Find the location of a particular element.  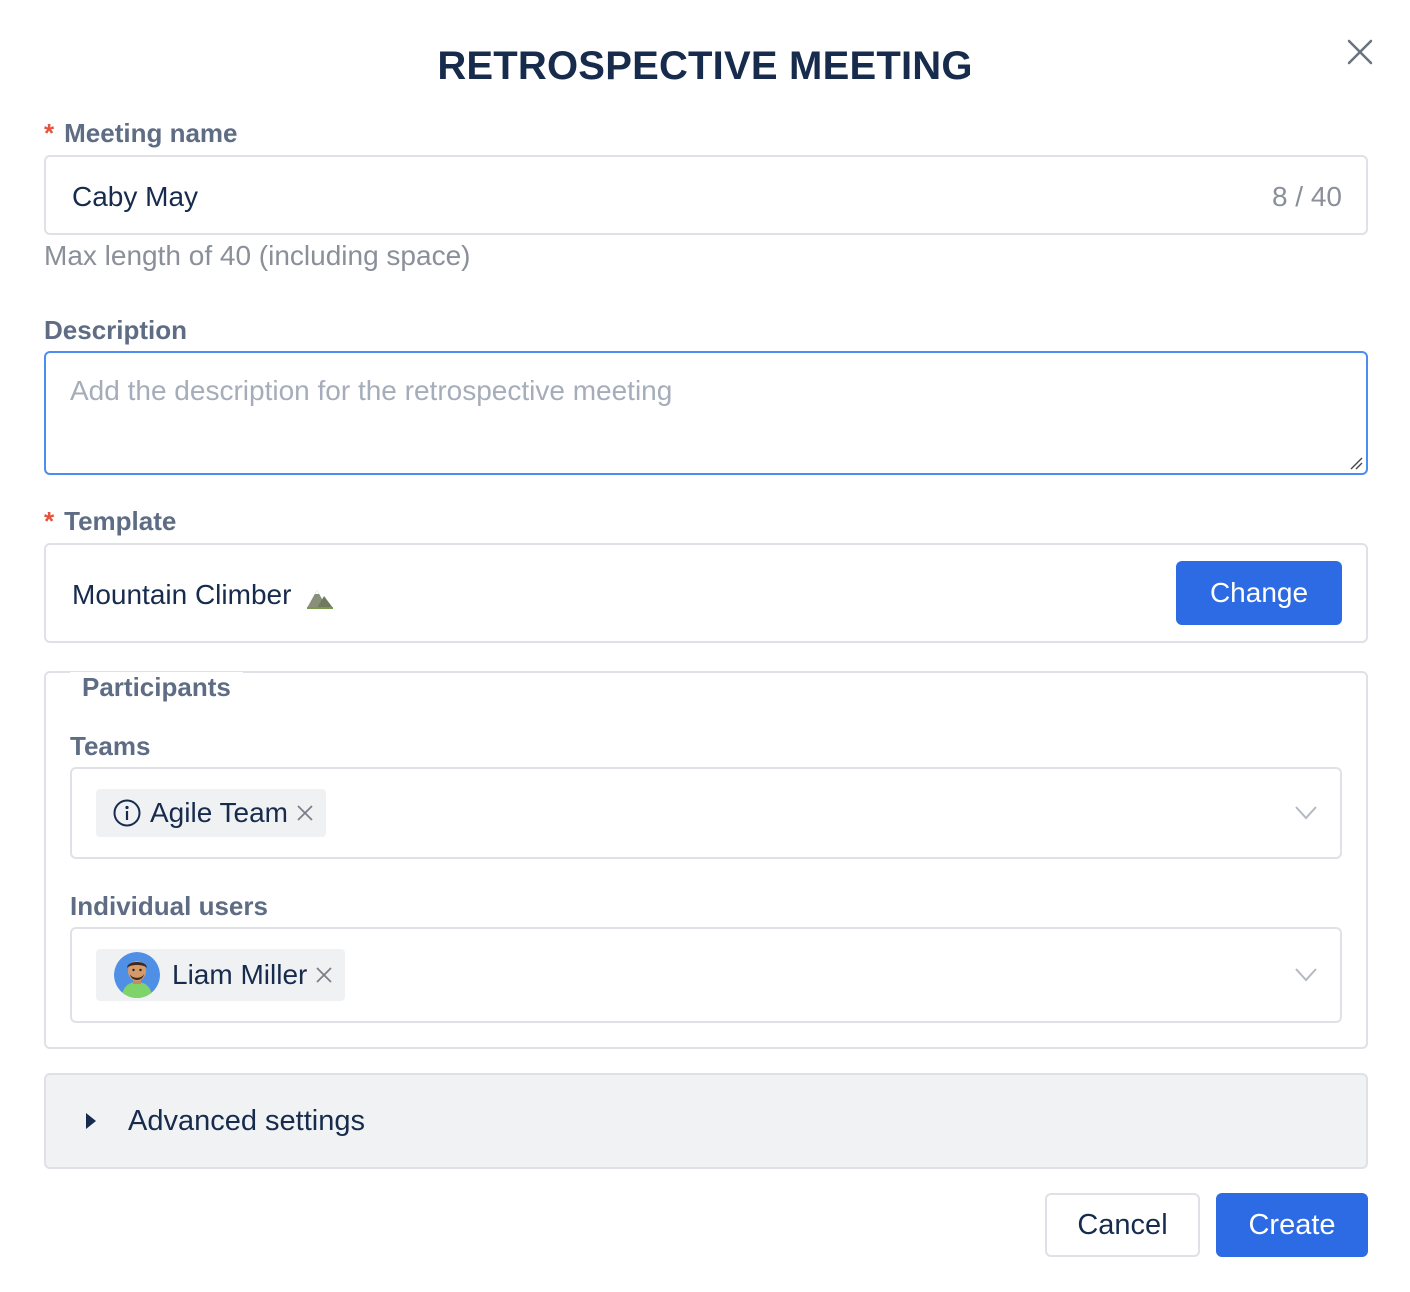

description-label: Description is located at coordinates (116, 330).